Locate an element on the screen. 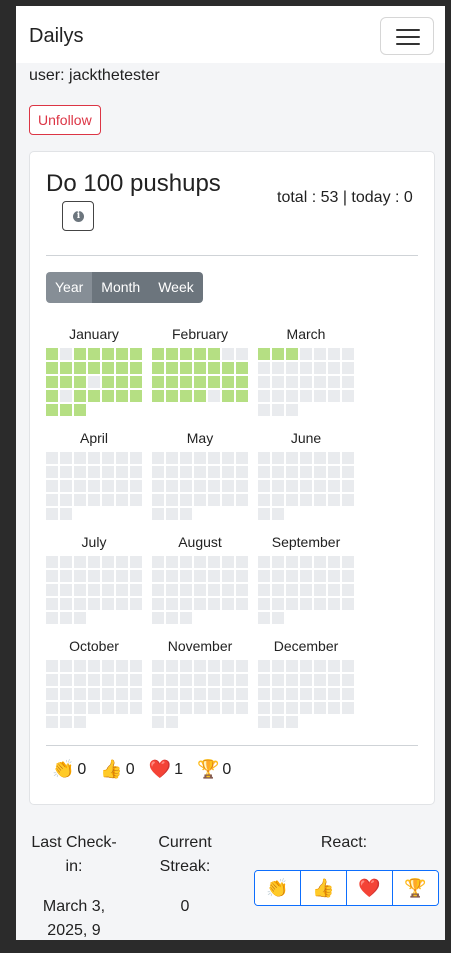 This screenshot has height=953, width=451. heart-icon: ❤️ is located at coordinates (160, 769).